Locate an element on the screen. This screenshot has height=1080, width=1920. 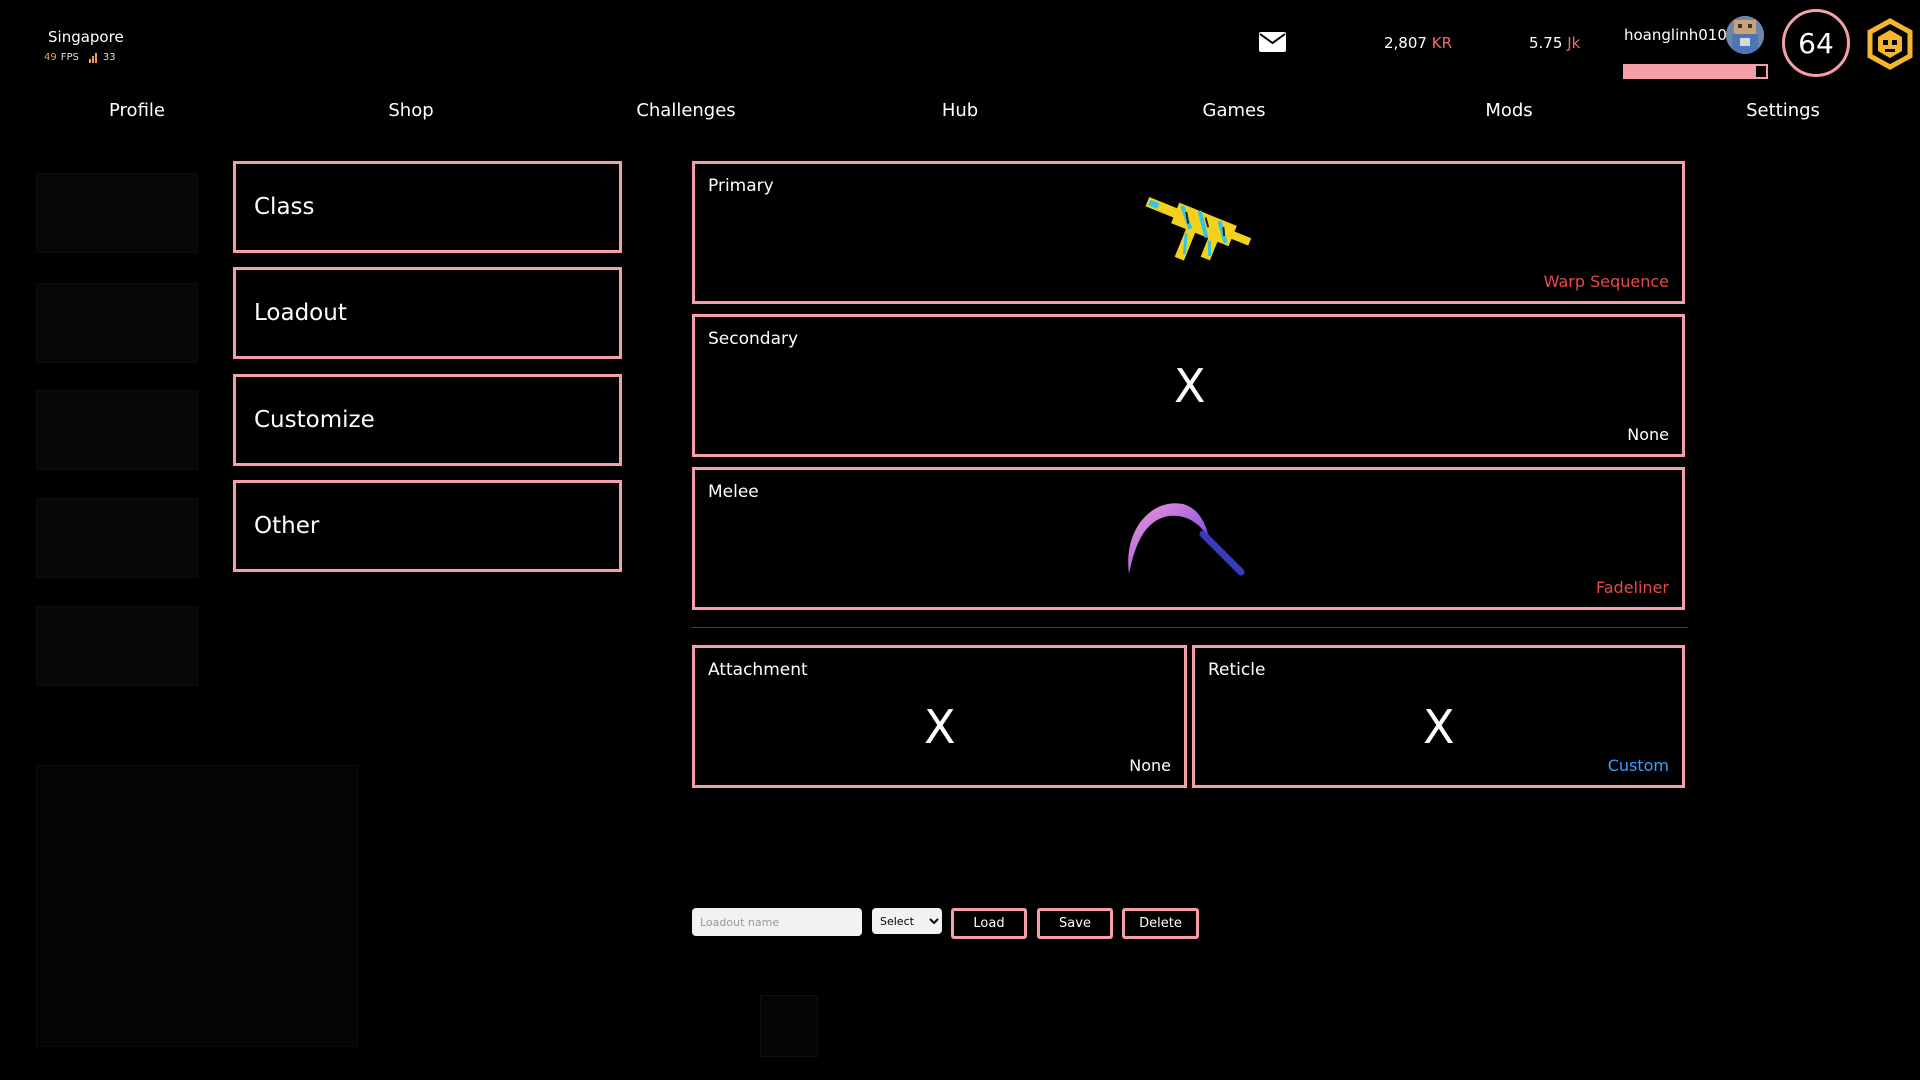
bg-icon is located at coordinates (789, 1026).